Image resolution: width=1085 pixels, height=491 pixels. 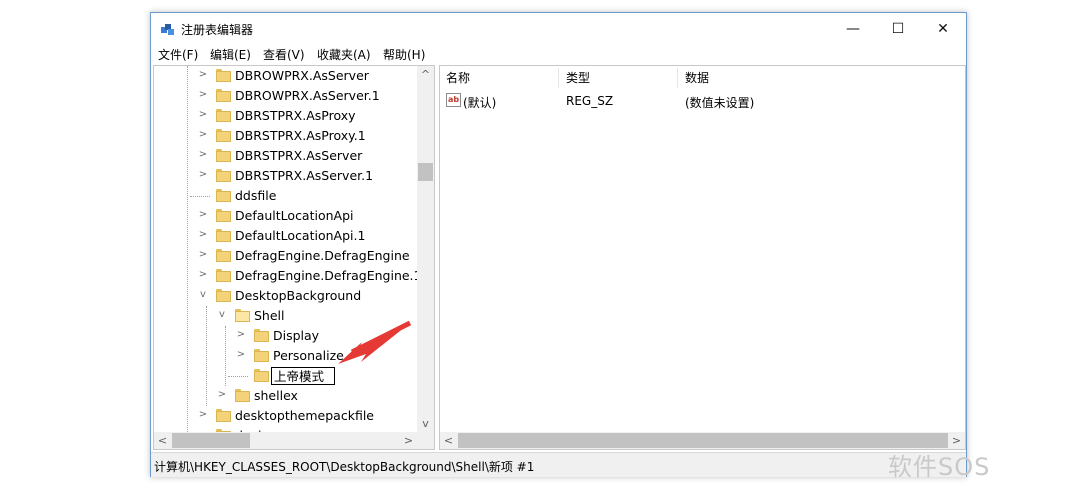 I want to click on tree-item-label: Personalize, so click(x=308, y=355).